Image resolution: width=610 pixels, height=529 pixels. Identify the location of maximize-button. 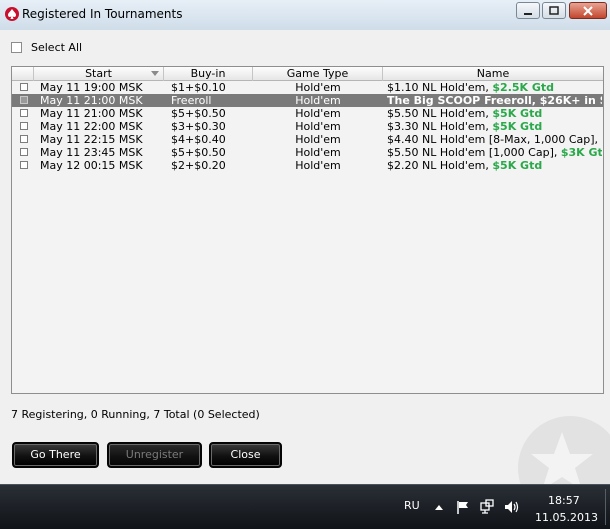
(554, 10).